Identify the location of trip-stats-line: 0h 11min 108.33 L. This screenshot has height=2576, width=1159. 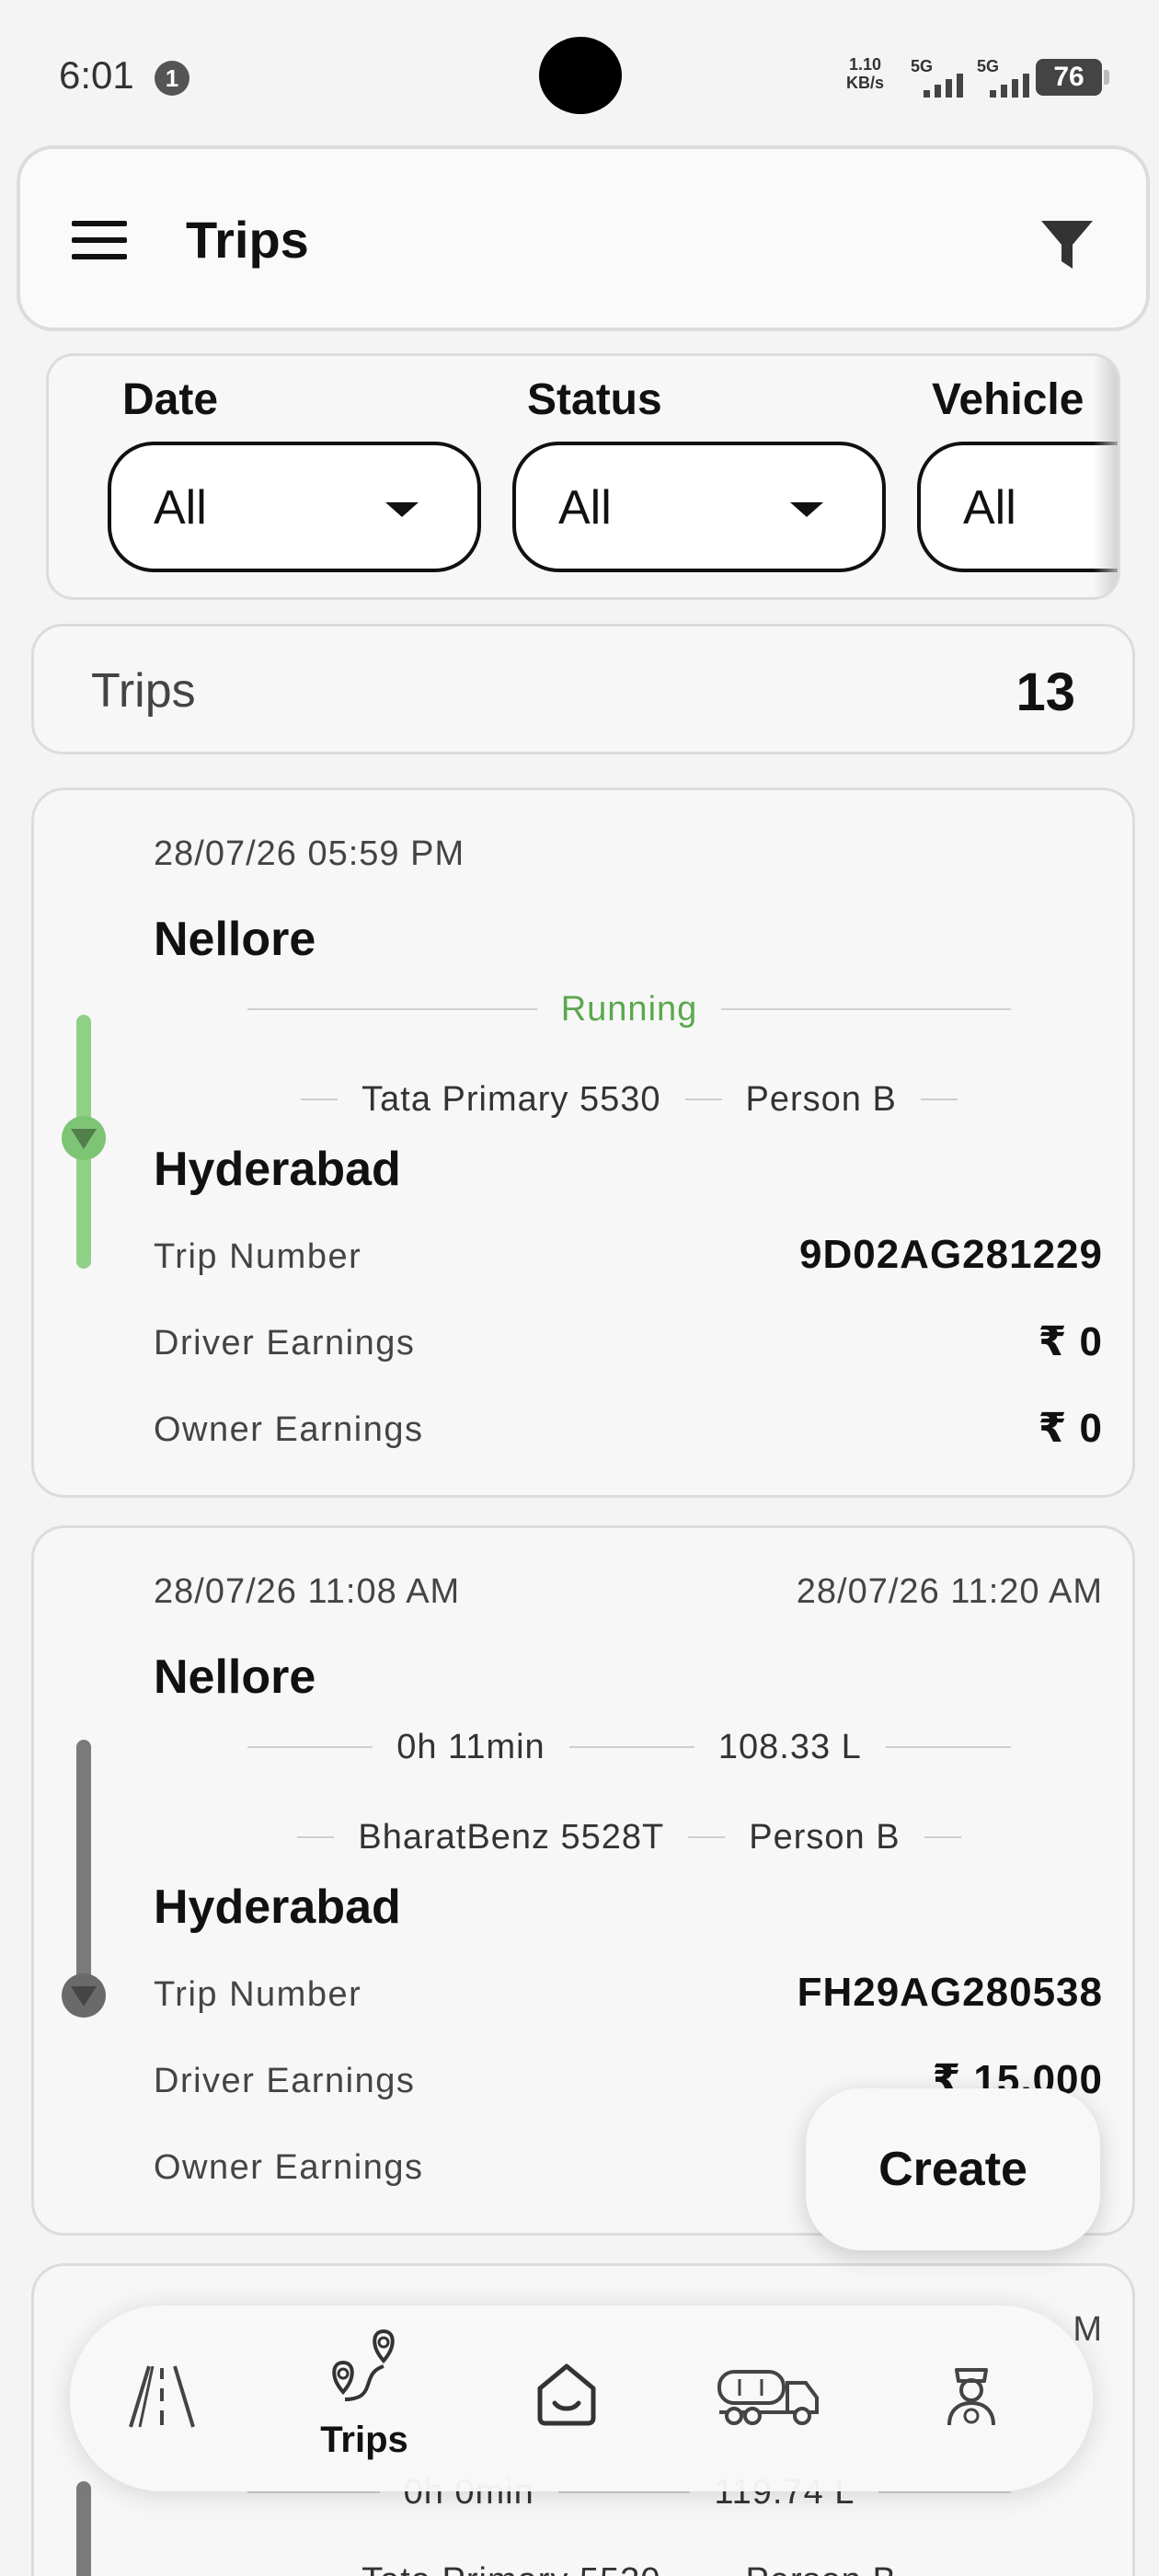
(629, 1747).